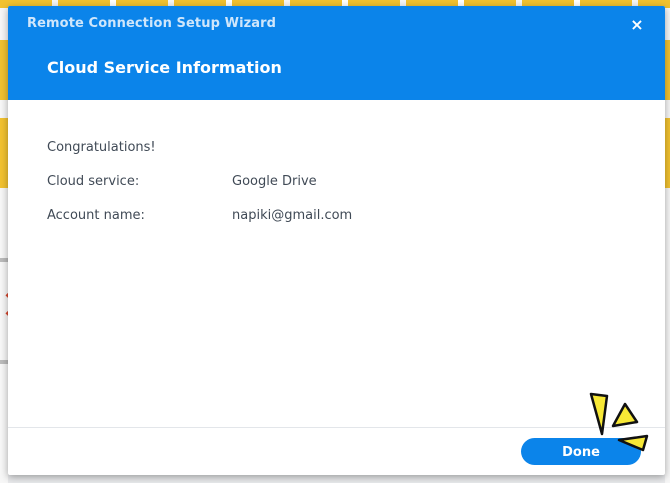  What do you see at coordinates (152, 23) in the screenshot?
I see `window-title: Remote Connection Setup Wizard` at bounding box center [152, 23].